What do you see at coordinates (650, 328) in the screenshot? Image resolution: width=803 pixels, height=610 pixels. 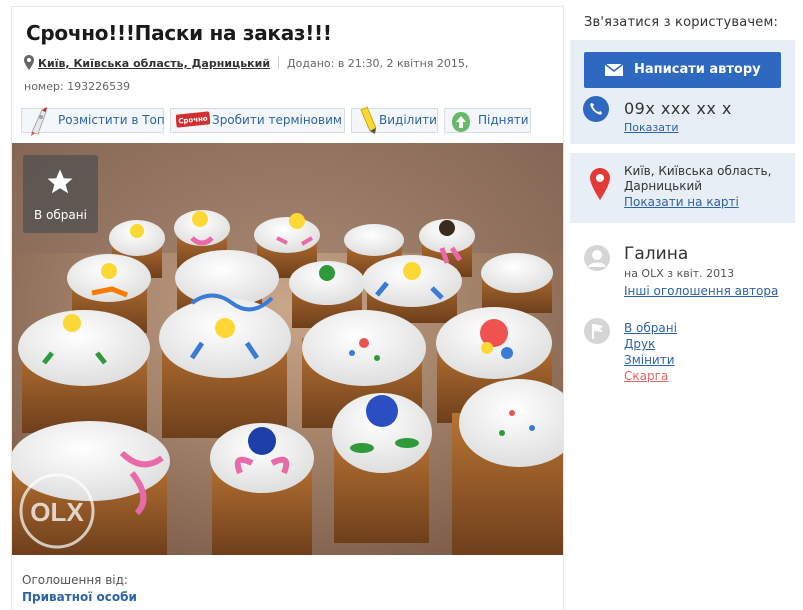 I see `favorites-link: В обрані` at bounding box center [650, 328].